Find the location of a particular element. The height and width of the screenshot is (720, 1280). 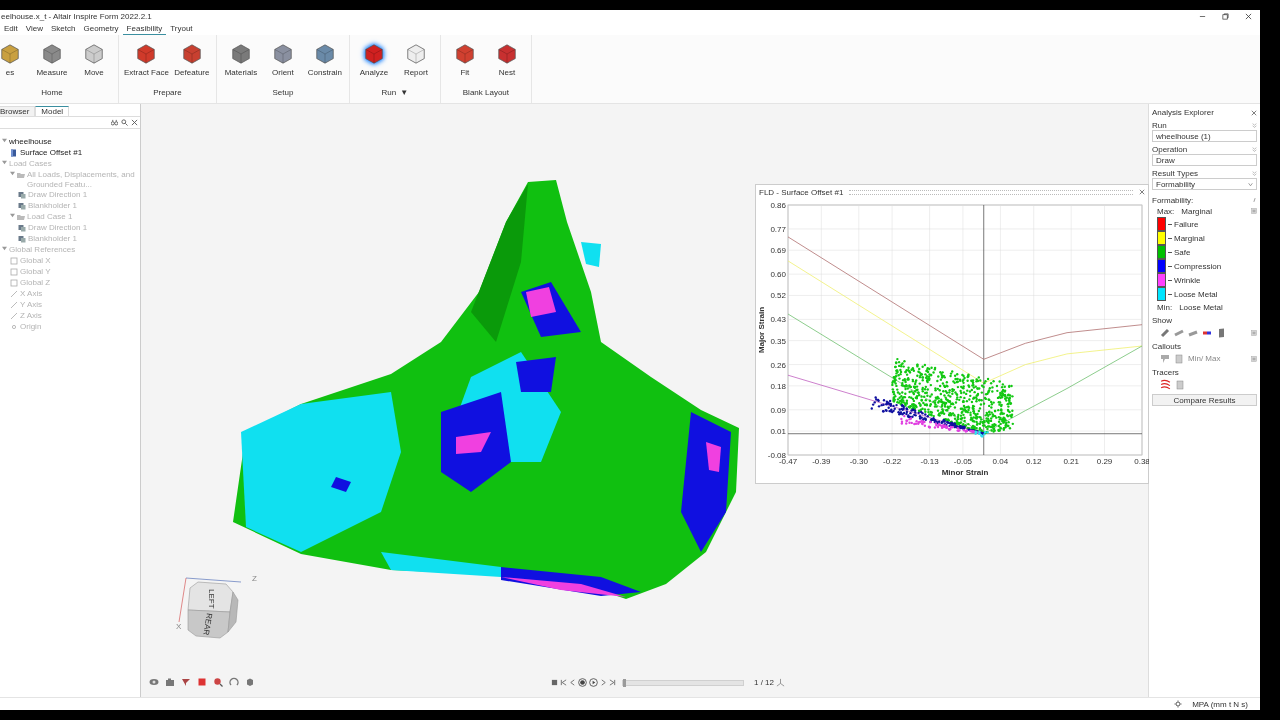

ribbon-tool-button: Constrain is located at coordinates (324, 62).